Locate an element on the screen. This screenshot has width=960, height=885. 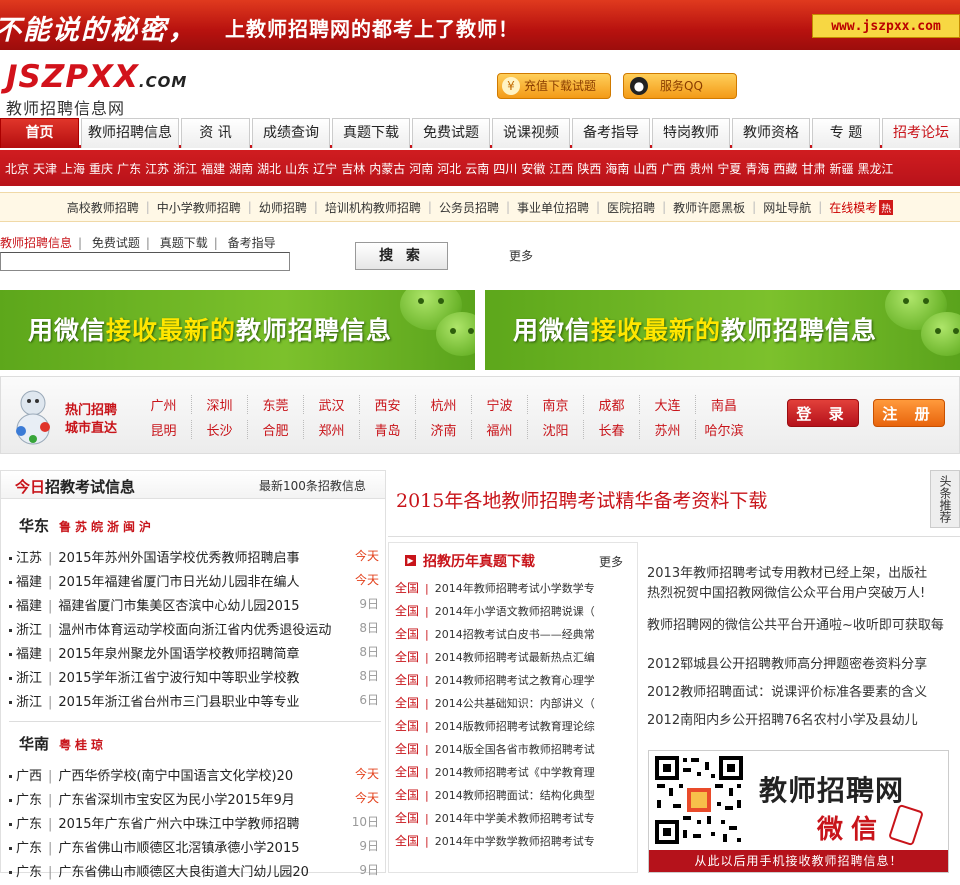
list-item: 全国 | 2014年中学美术教师招聘考试专 is located at coordinates (515, 820).